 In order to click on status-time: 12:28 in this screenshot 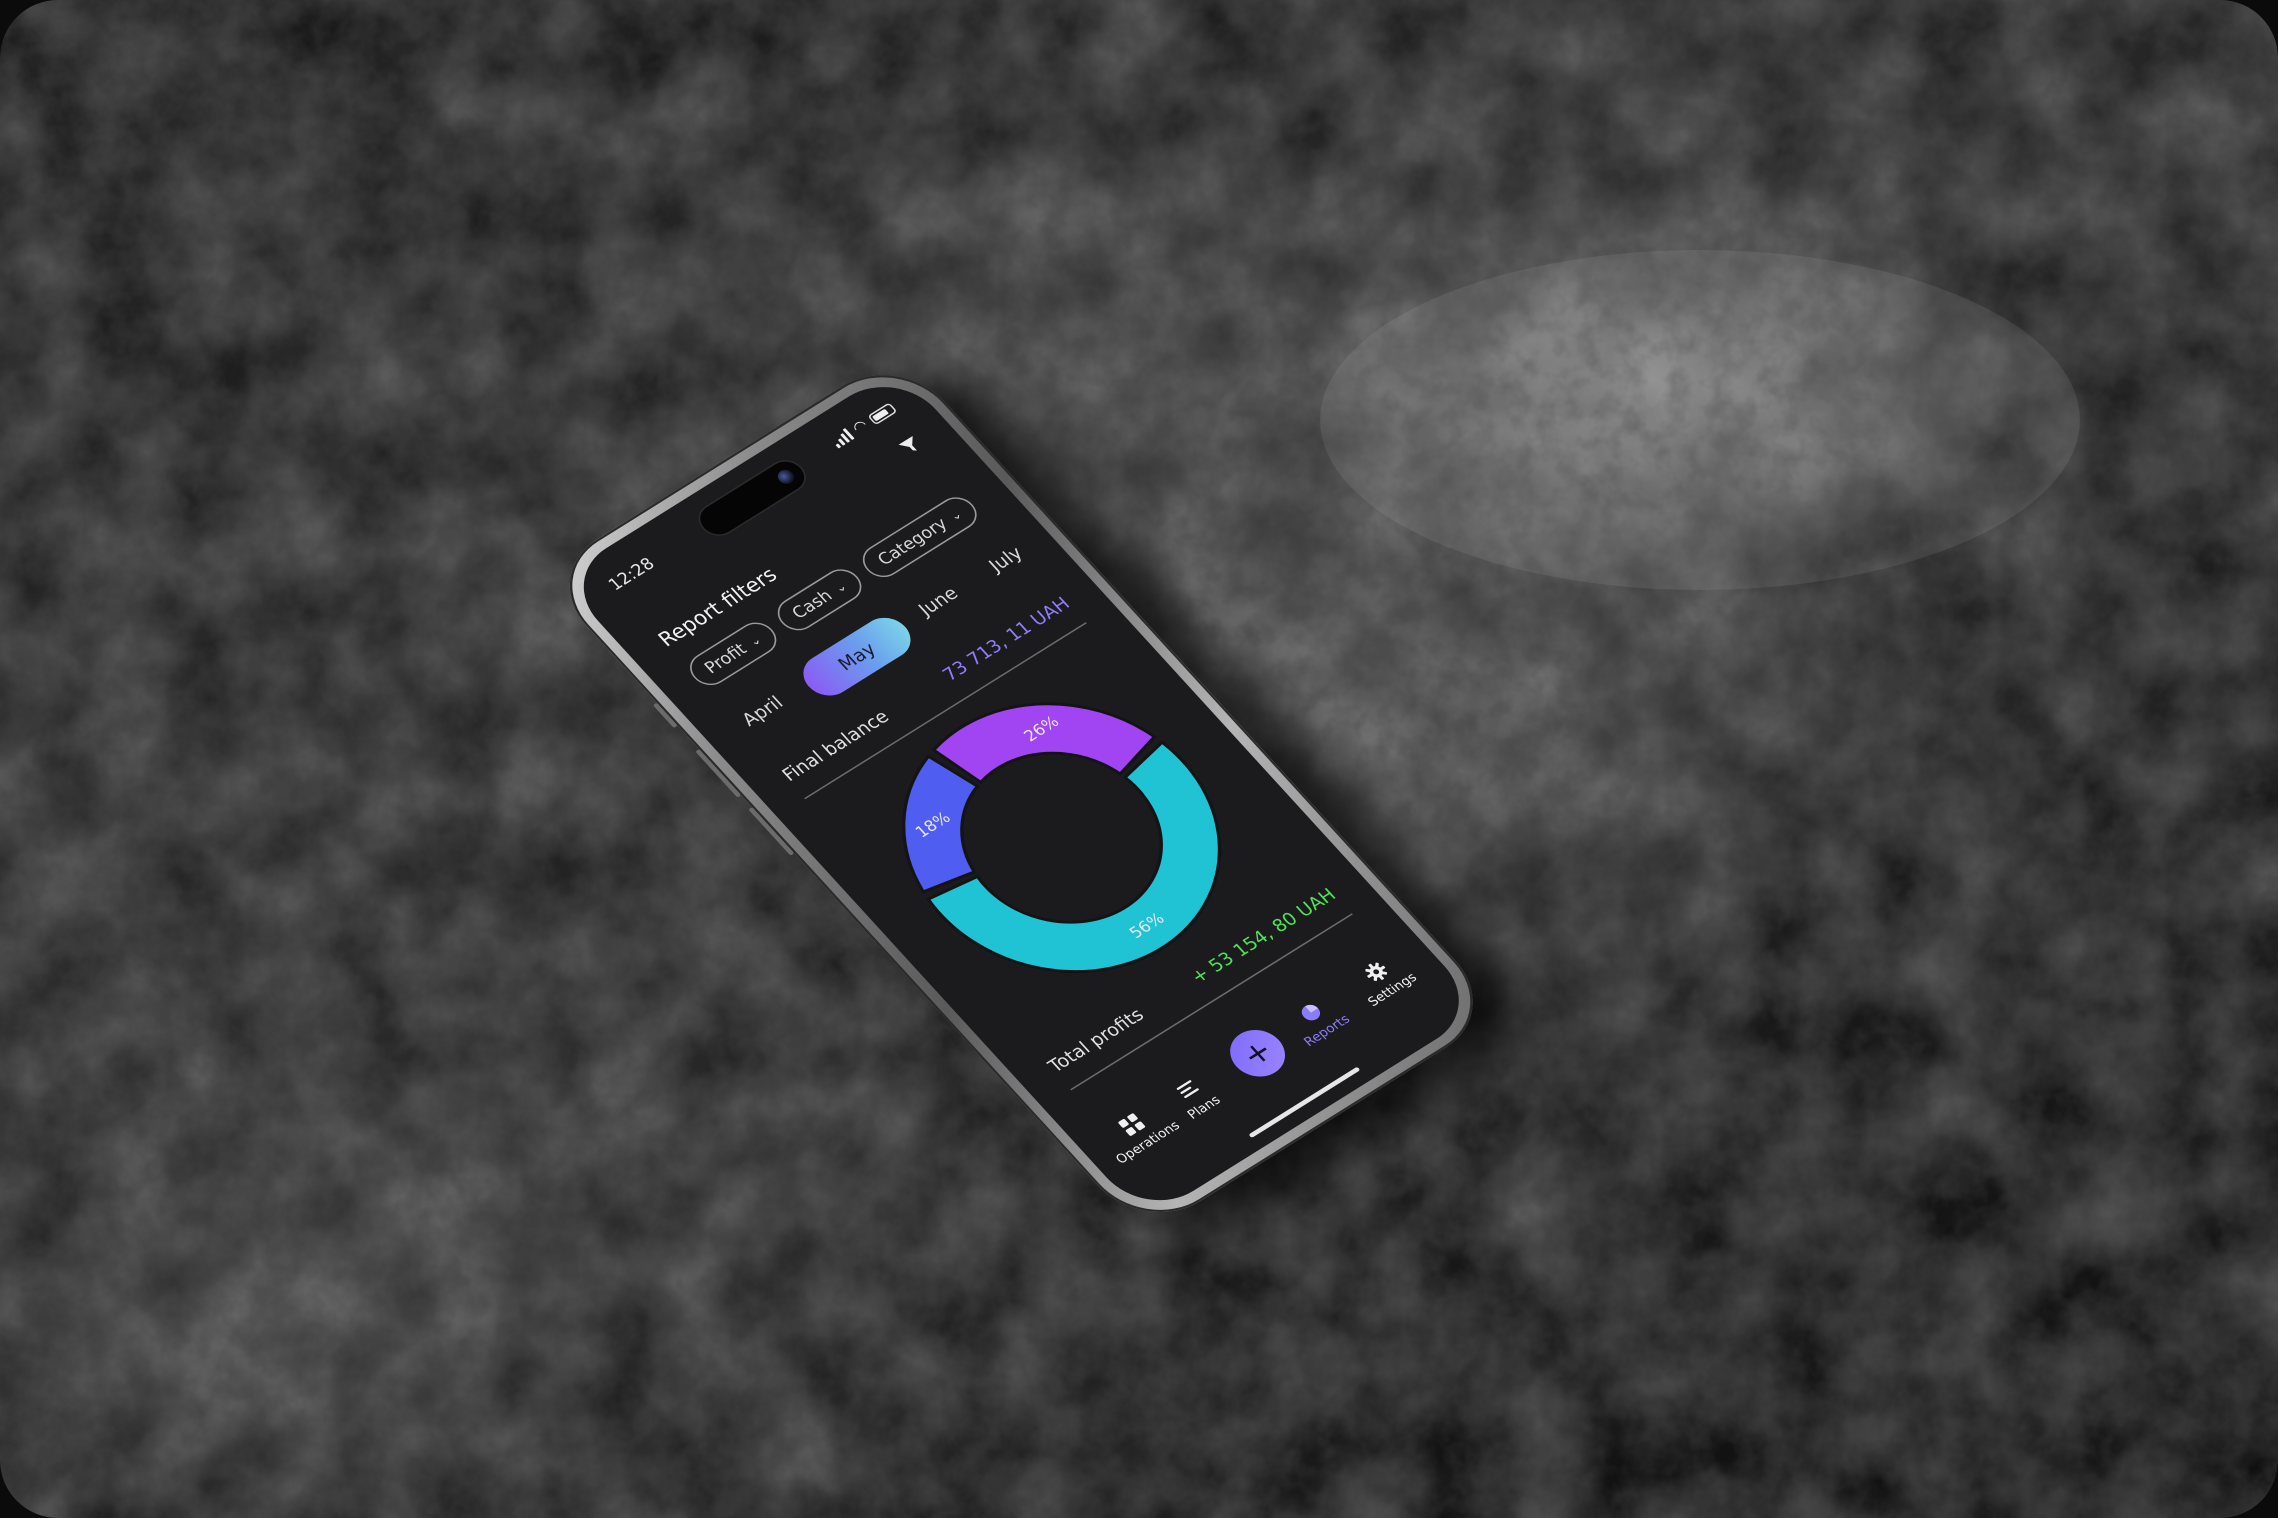, I will do `click(631, 574)`.